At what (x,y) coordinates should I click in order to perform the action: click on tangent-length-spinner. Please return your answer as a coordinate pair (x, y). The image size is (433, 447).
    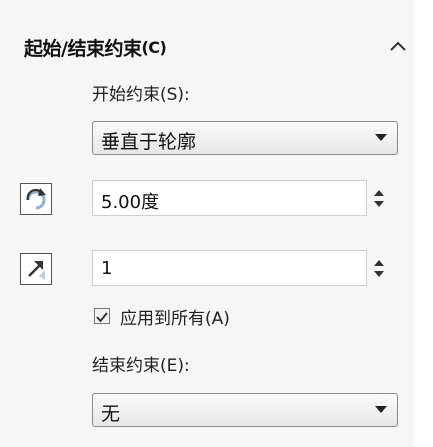
    Looking at the image, I should click on (379, 268).